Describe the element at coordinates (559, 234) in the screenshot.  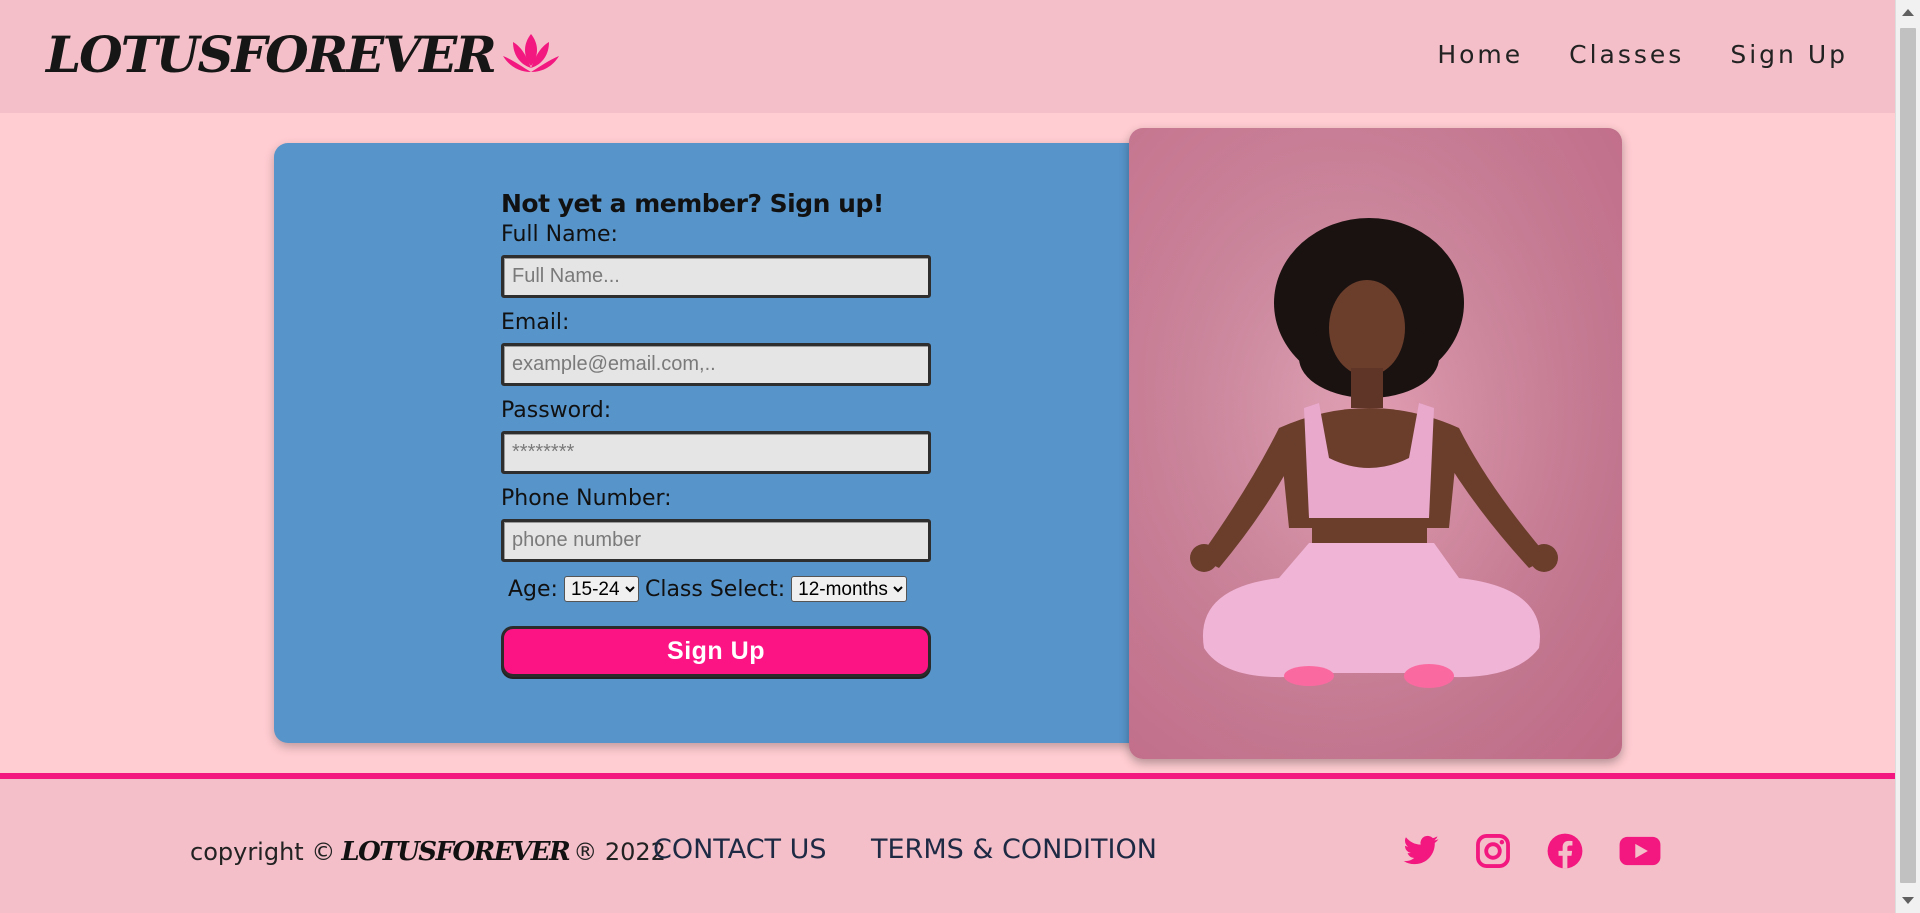
I see `full-name-label: Full Name:` at that location.